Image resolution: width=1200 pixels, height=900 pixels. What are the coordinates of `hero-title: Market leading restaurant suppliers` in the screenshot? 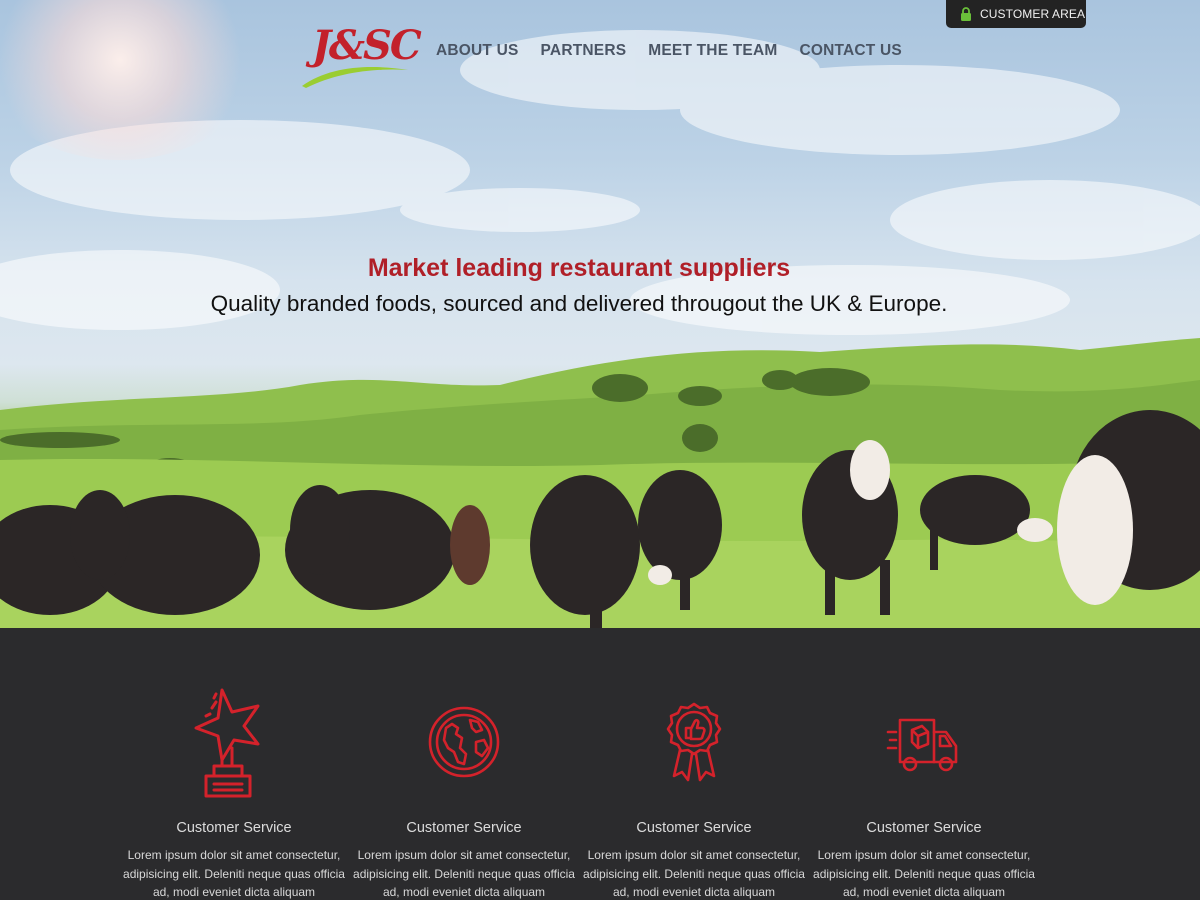 It's located at (579, 268).